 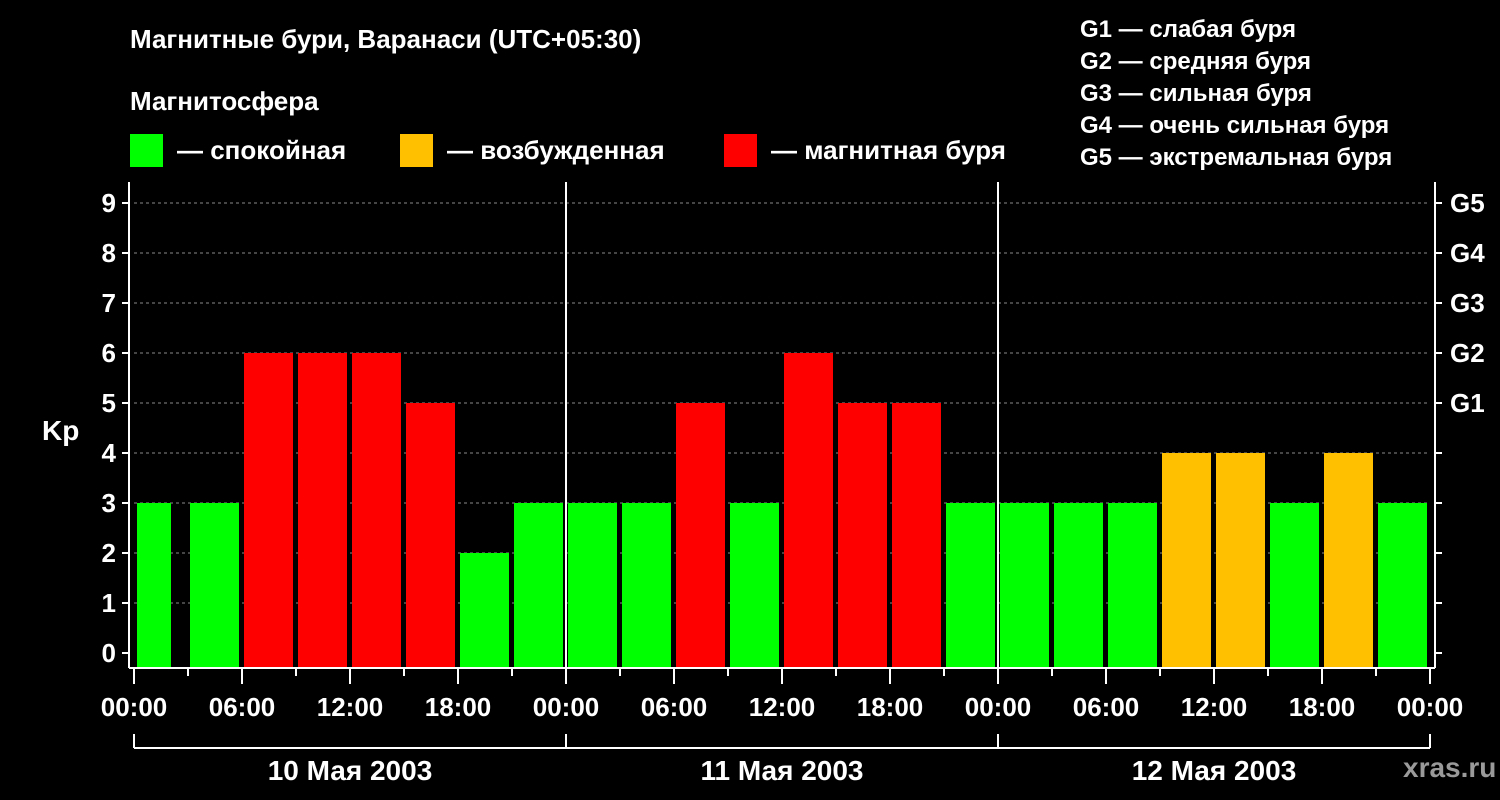 I want to click on y-tick-label: 8, so click(x=109, y=253).